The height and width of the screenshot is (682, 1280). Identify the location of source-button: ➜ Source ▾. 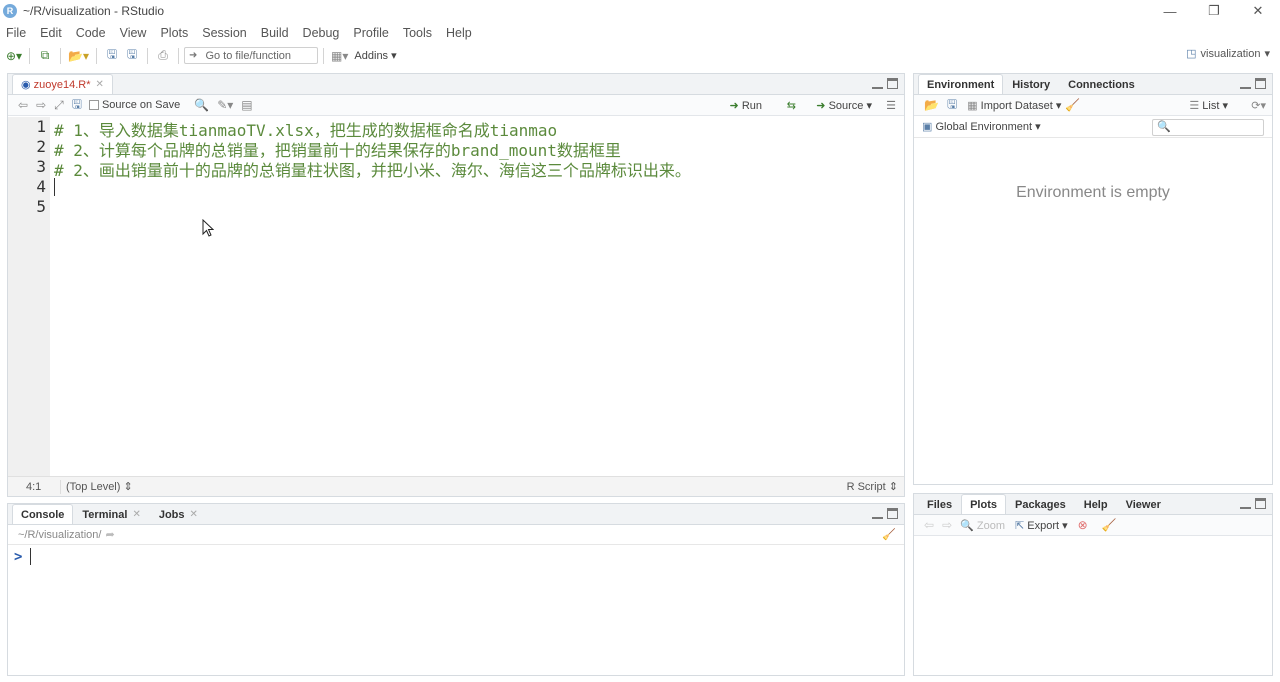
(844, 105).